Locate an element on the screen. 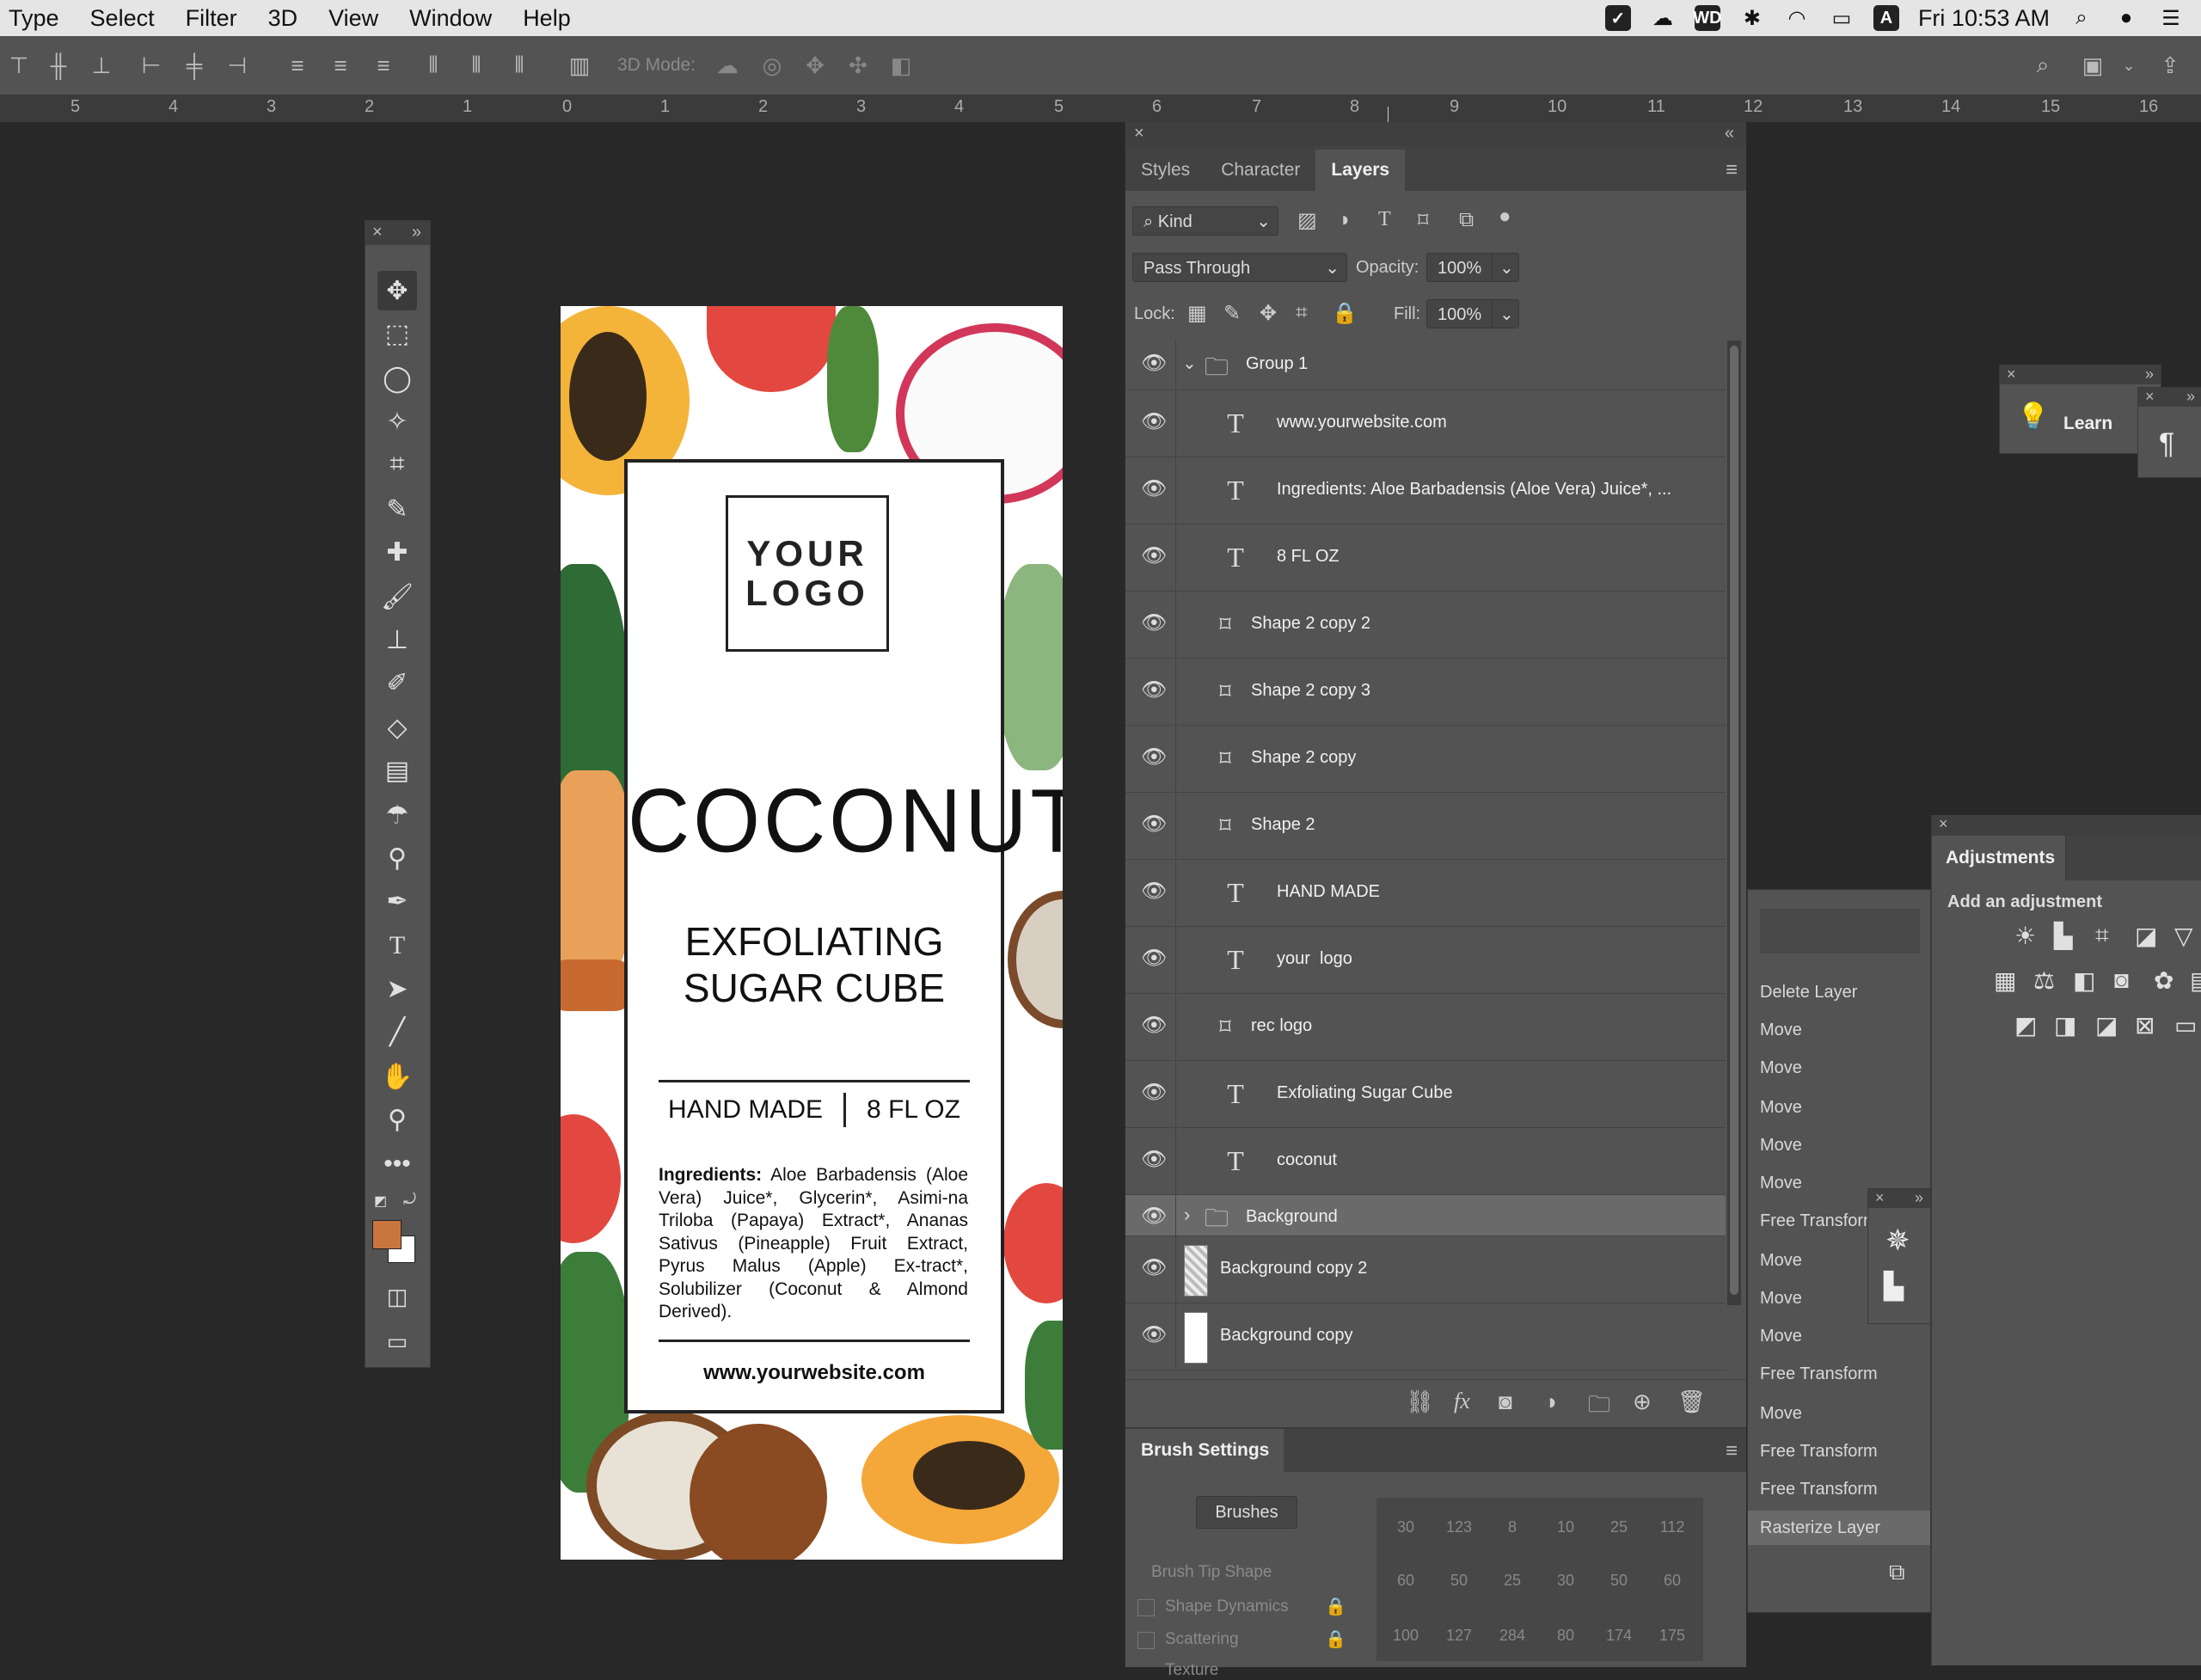 The width and height of the screenshot is (2201, 1680). tab-character: Character is located at coordinates (1260, 171).